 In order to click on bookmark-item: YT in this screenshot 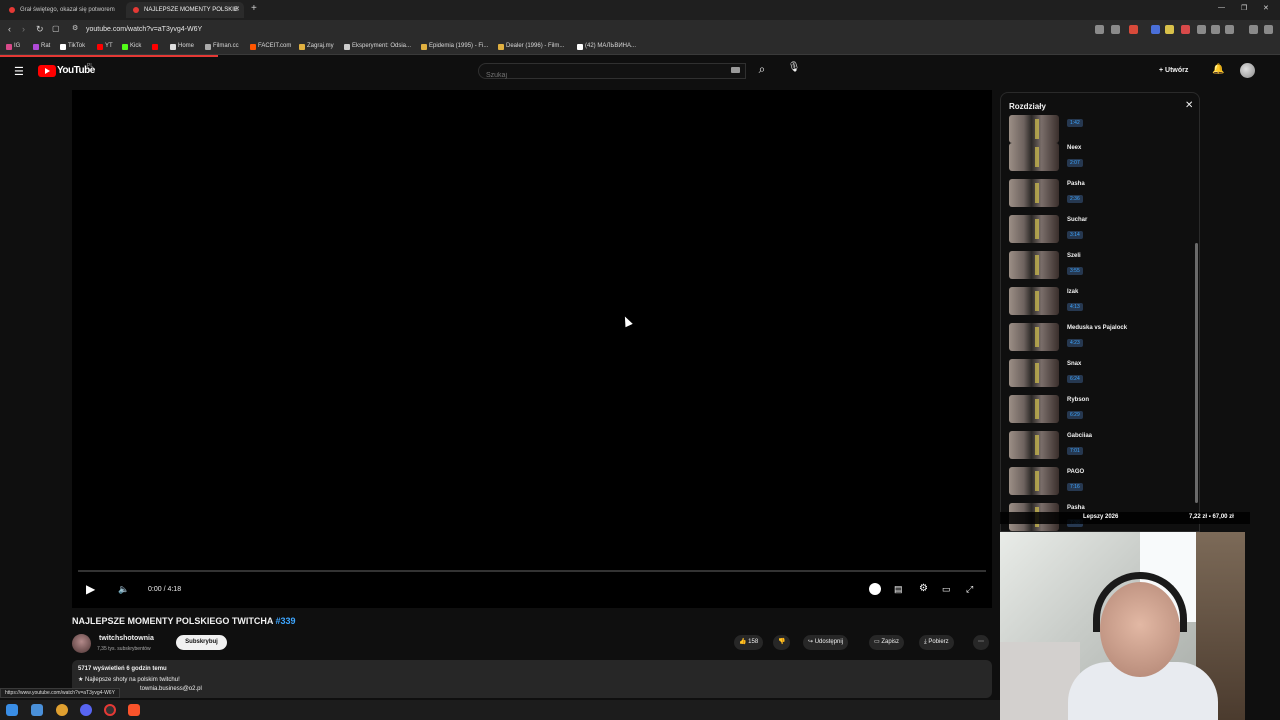, I will do `click(105, 46)`.